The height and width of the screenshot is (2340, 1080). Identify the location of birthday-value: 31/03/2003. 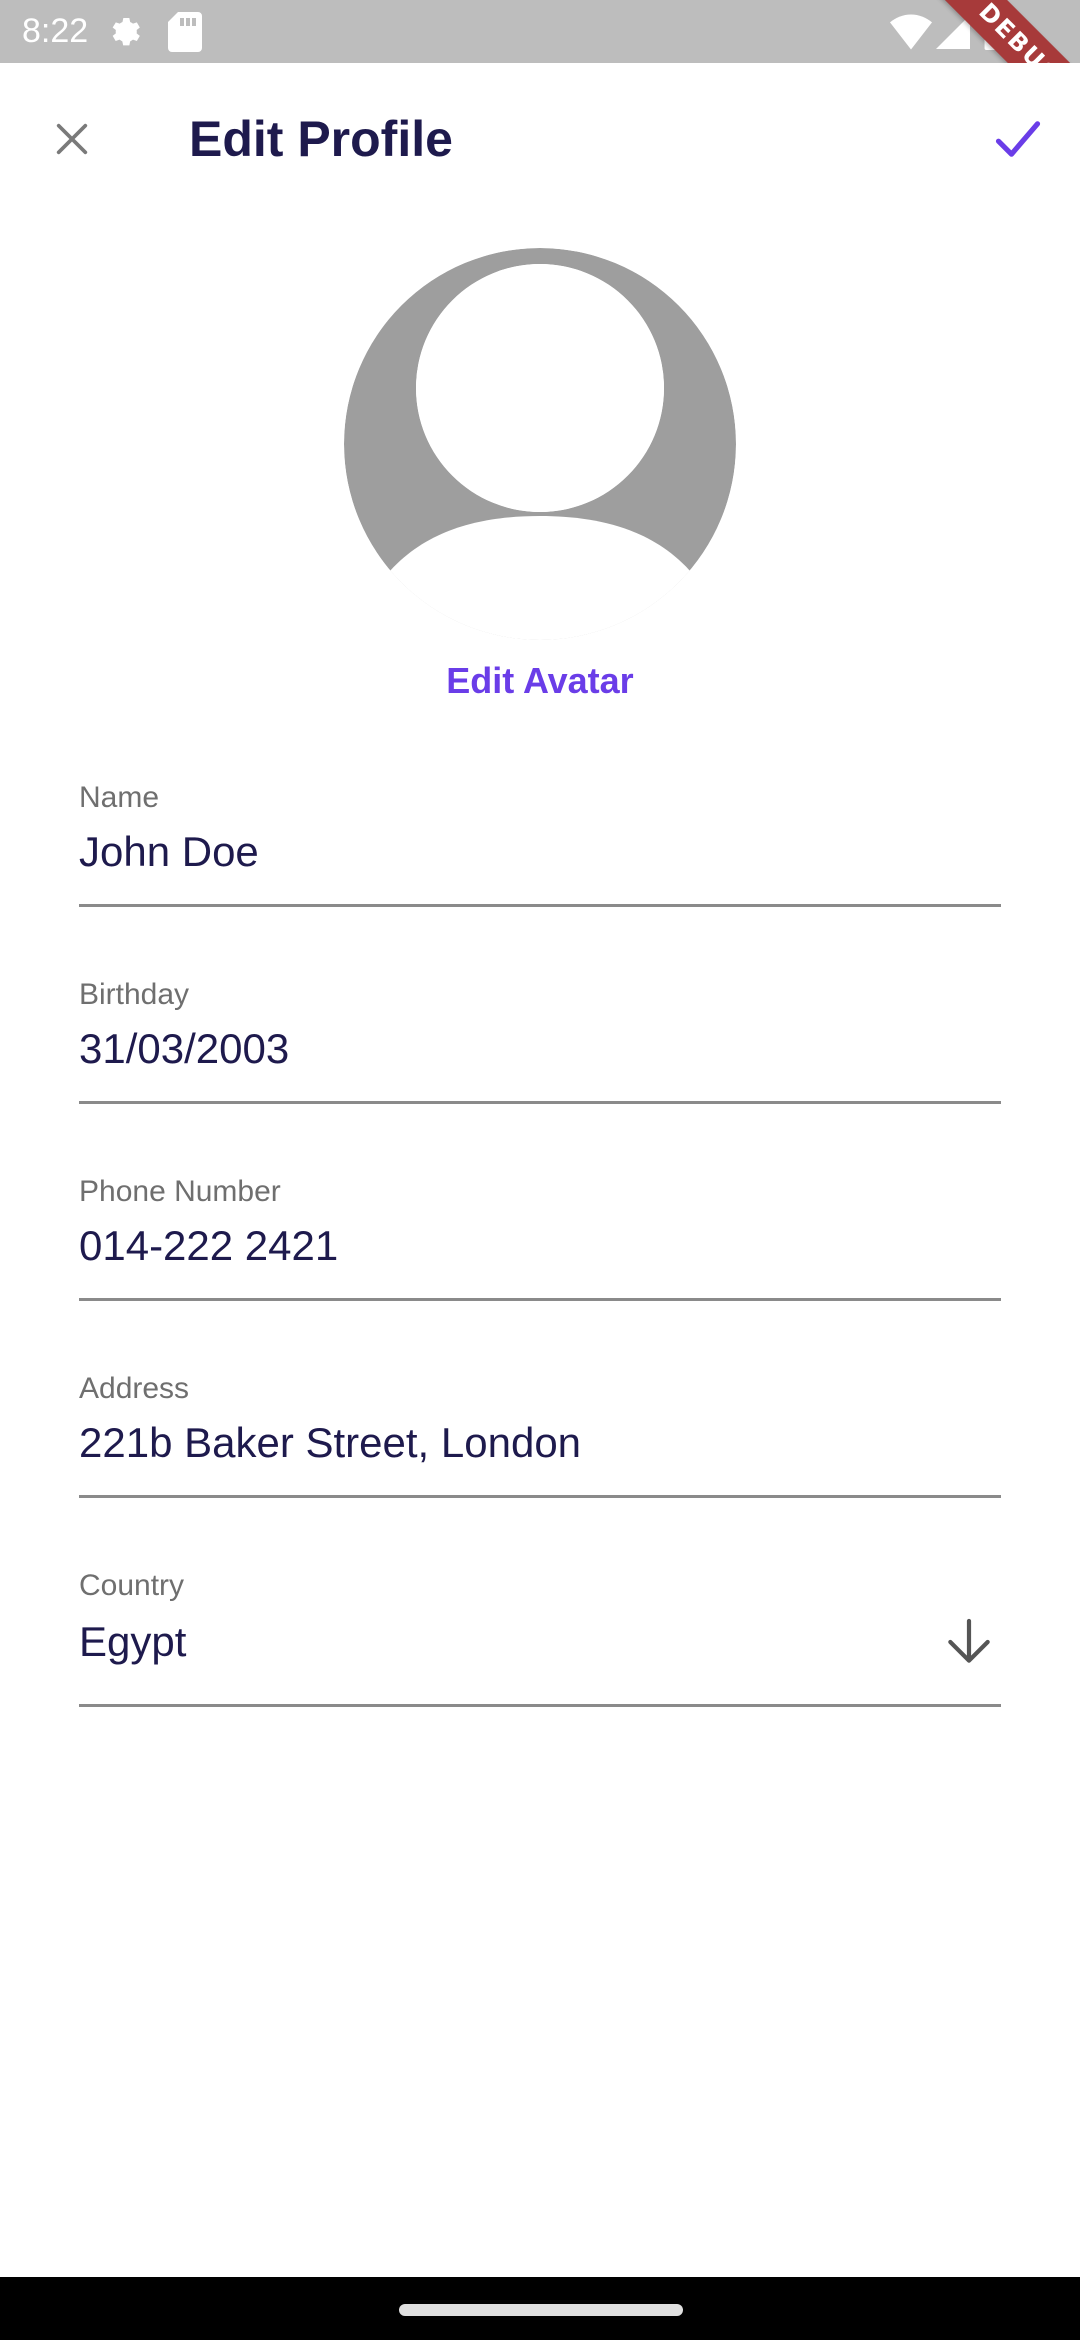
(184, 1048).